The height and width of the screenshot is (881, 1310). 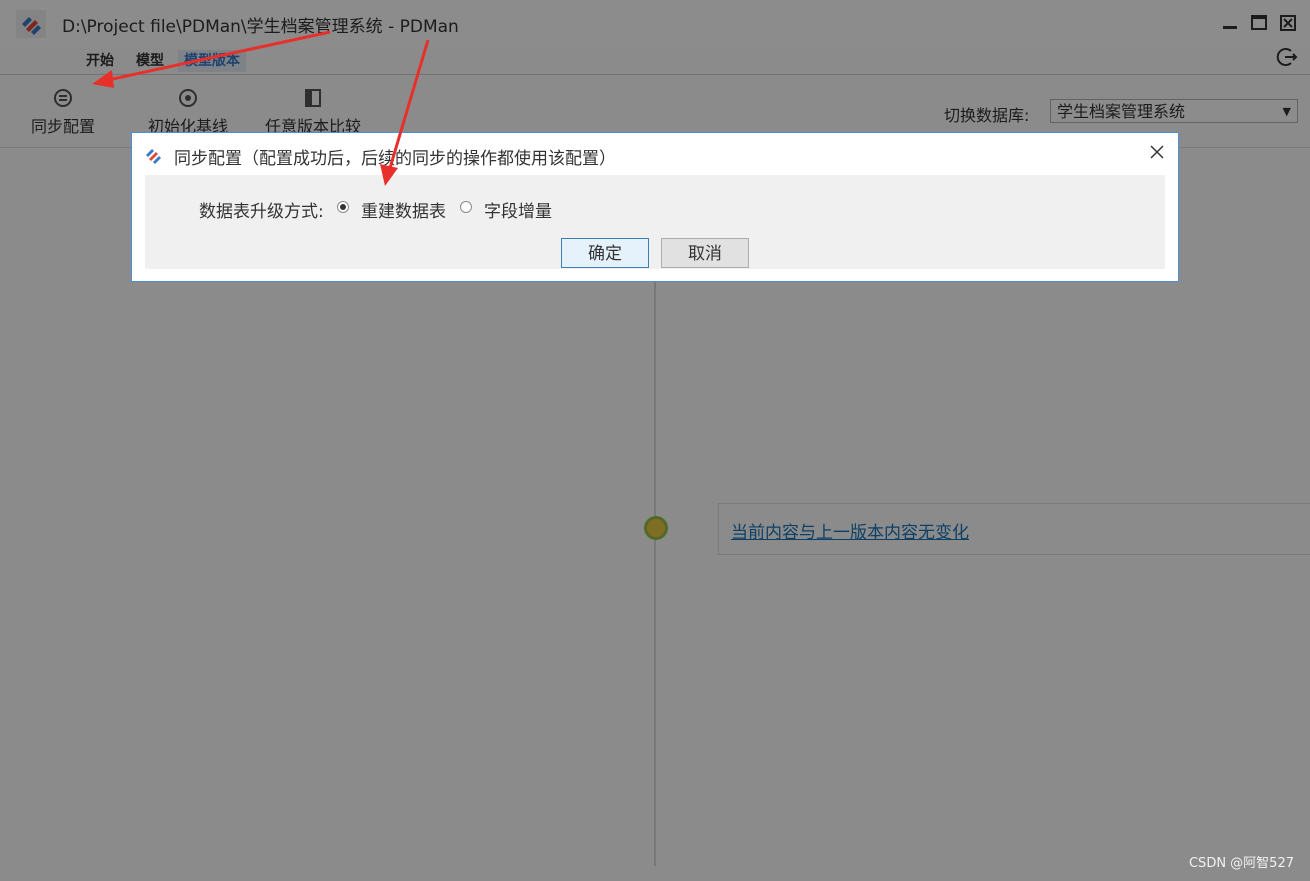 What do you see at coordinates (343, 207) in the screenshot?
I see `radio-rebuild-table` at bounding box center [343, 207].